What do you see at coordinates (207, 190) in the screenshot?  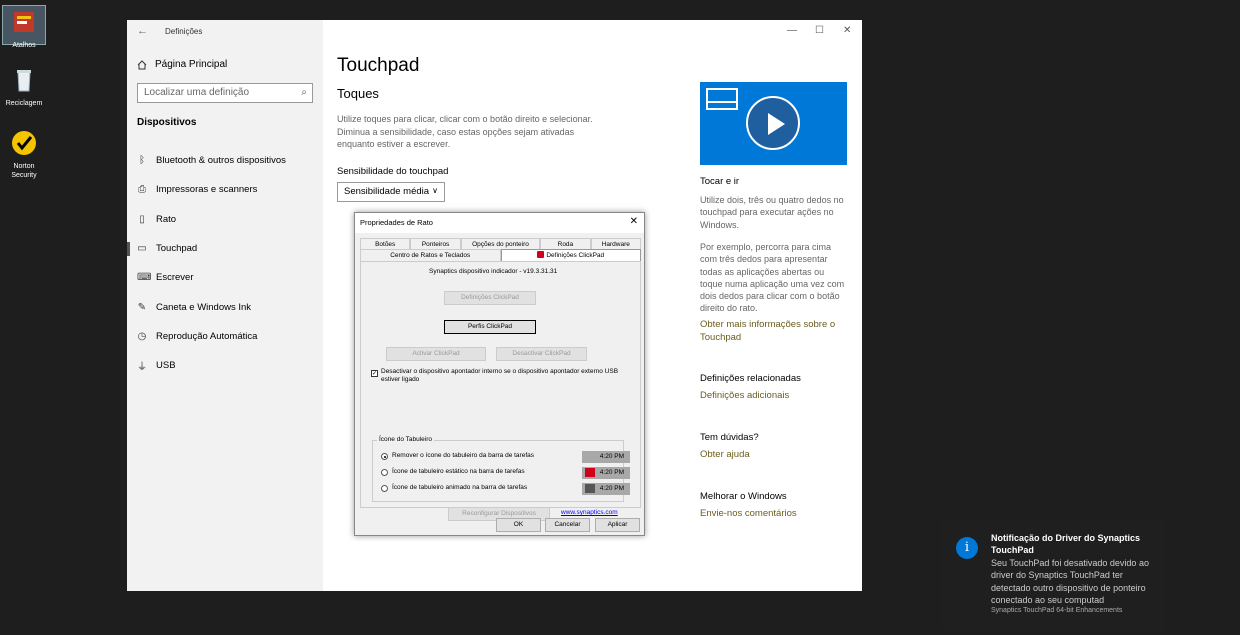 I see `sidebar-item-label: Impressoras e scanners` at bounding box center [207, 190].